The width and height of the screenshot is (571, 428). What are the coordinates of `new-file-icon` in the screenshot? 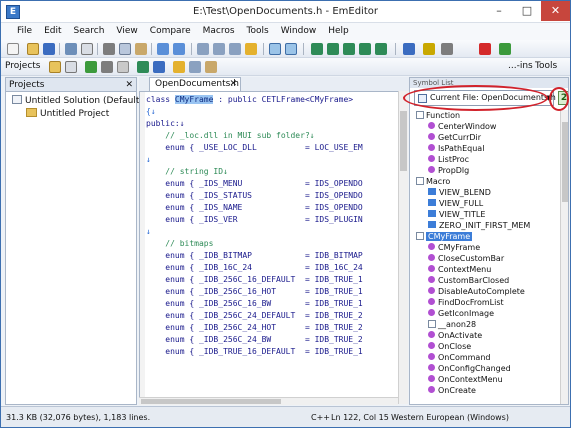 It's located at (13, 49).